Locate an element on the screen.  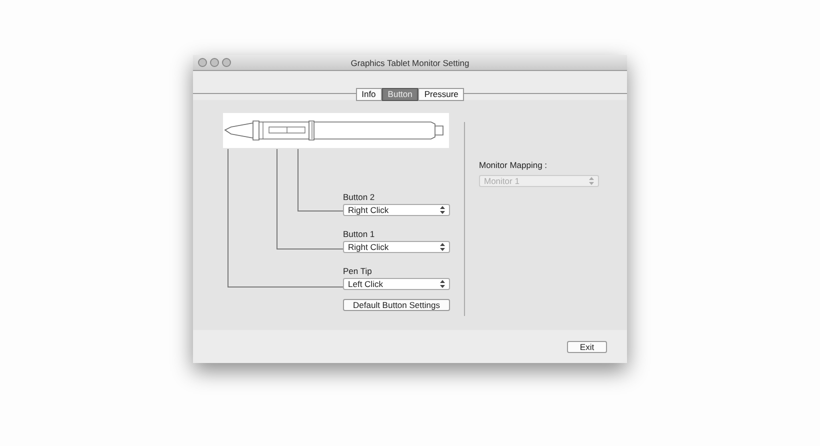
field-label: Monitor Mapping : is located at coordinates (513, 165).